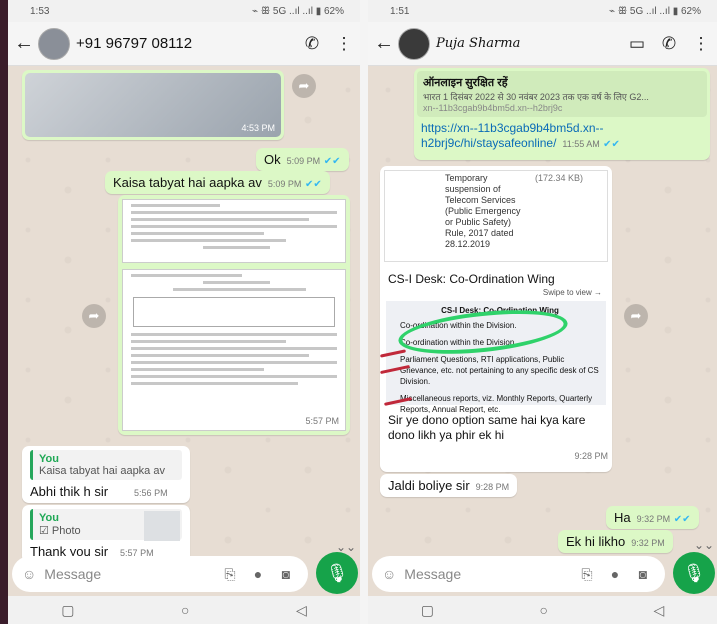  What do you see at coordinates (102, 471) in the screenshot?
I see `quote-text: Kaisa tabyat hai aapka av` at bounding box center [102, 471].